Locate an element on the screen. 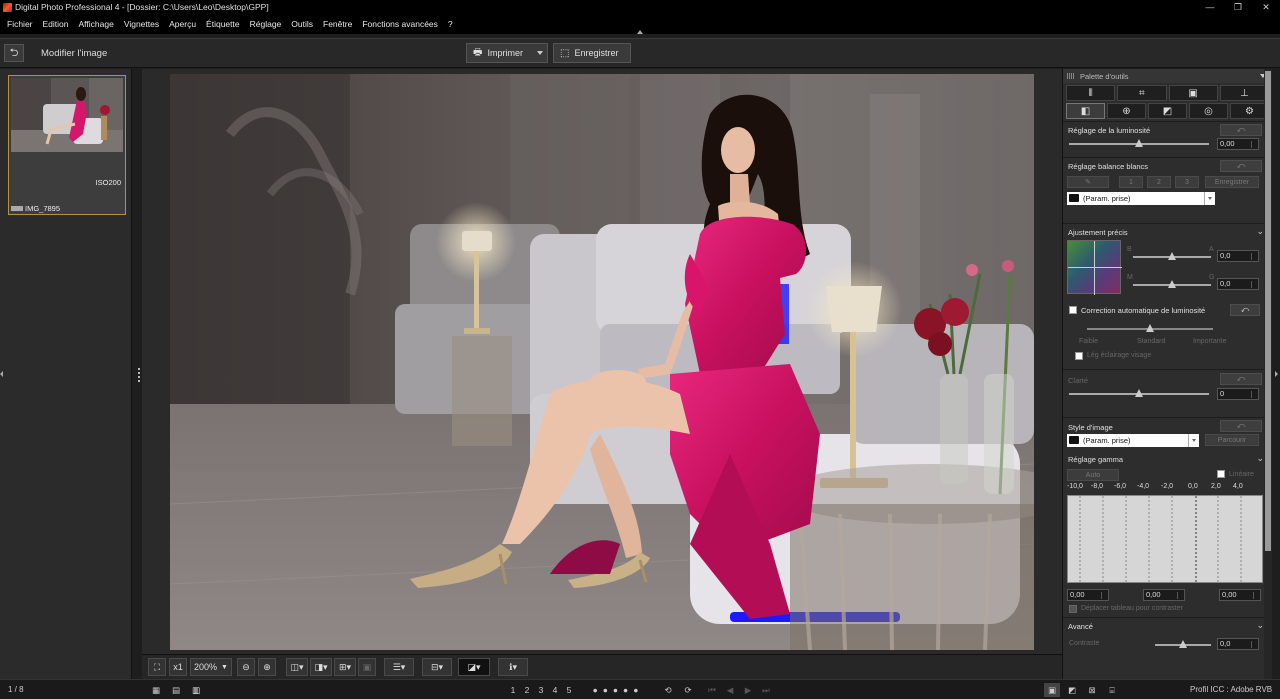 The width and height of the screenshot is (1280, 699). print-dropdown-icon is located at coordinates (540, 53).